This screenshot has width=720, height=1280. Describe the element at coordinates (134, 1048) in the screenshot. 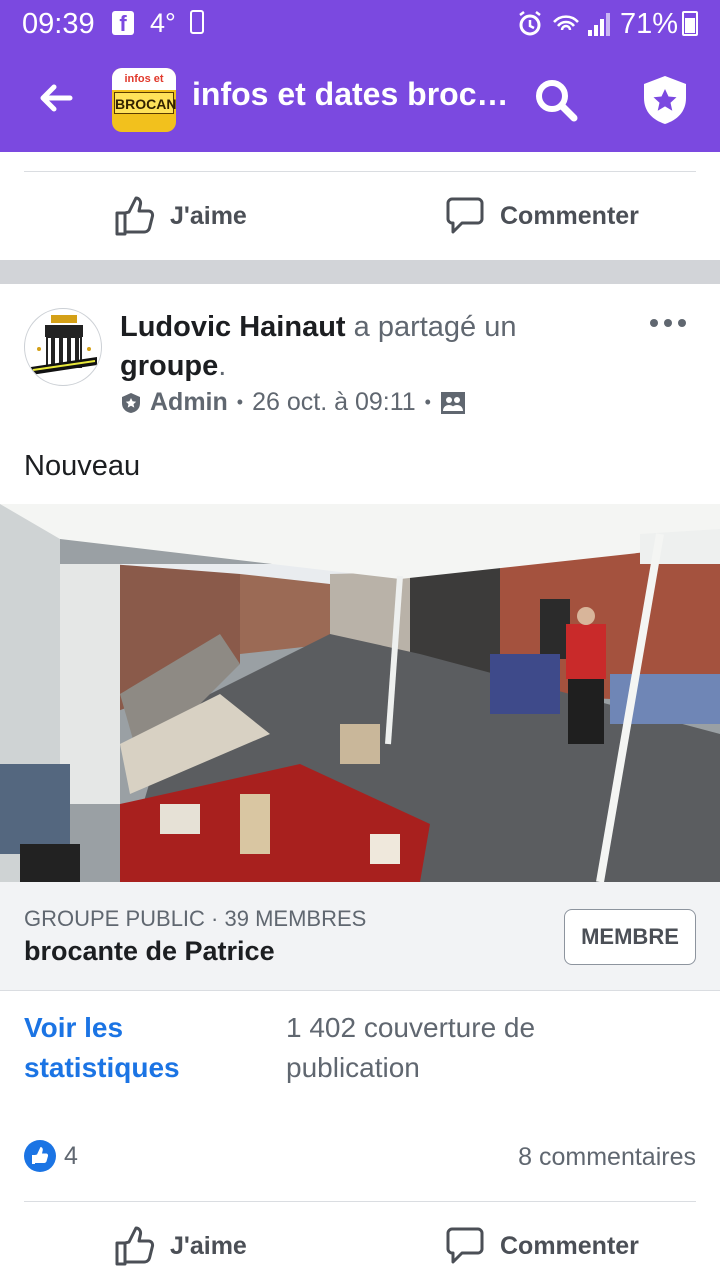

I see `view-stats-link: Voir les statistiques` at that location.